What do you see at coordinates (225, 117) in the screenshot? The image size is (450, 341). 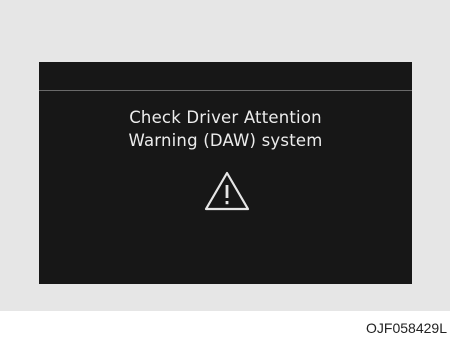 I see `warning-message-line1: Check Driver Attention` at bounding box center [225, 117].